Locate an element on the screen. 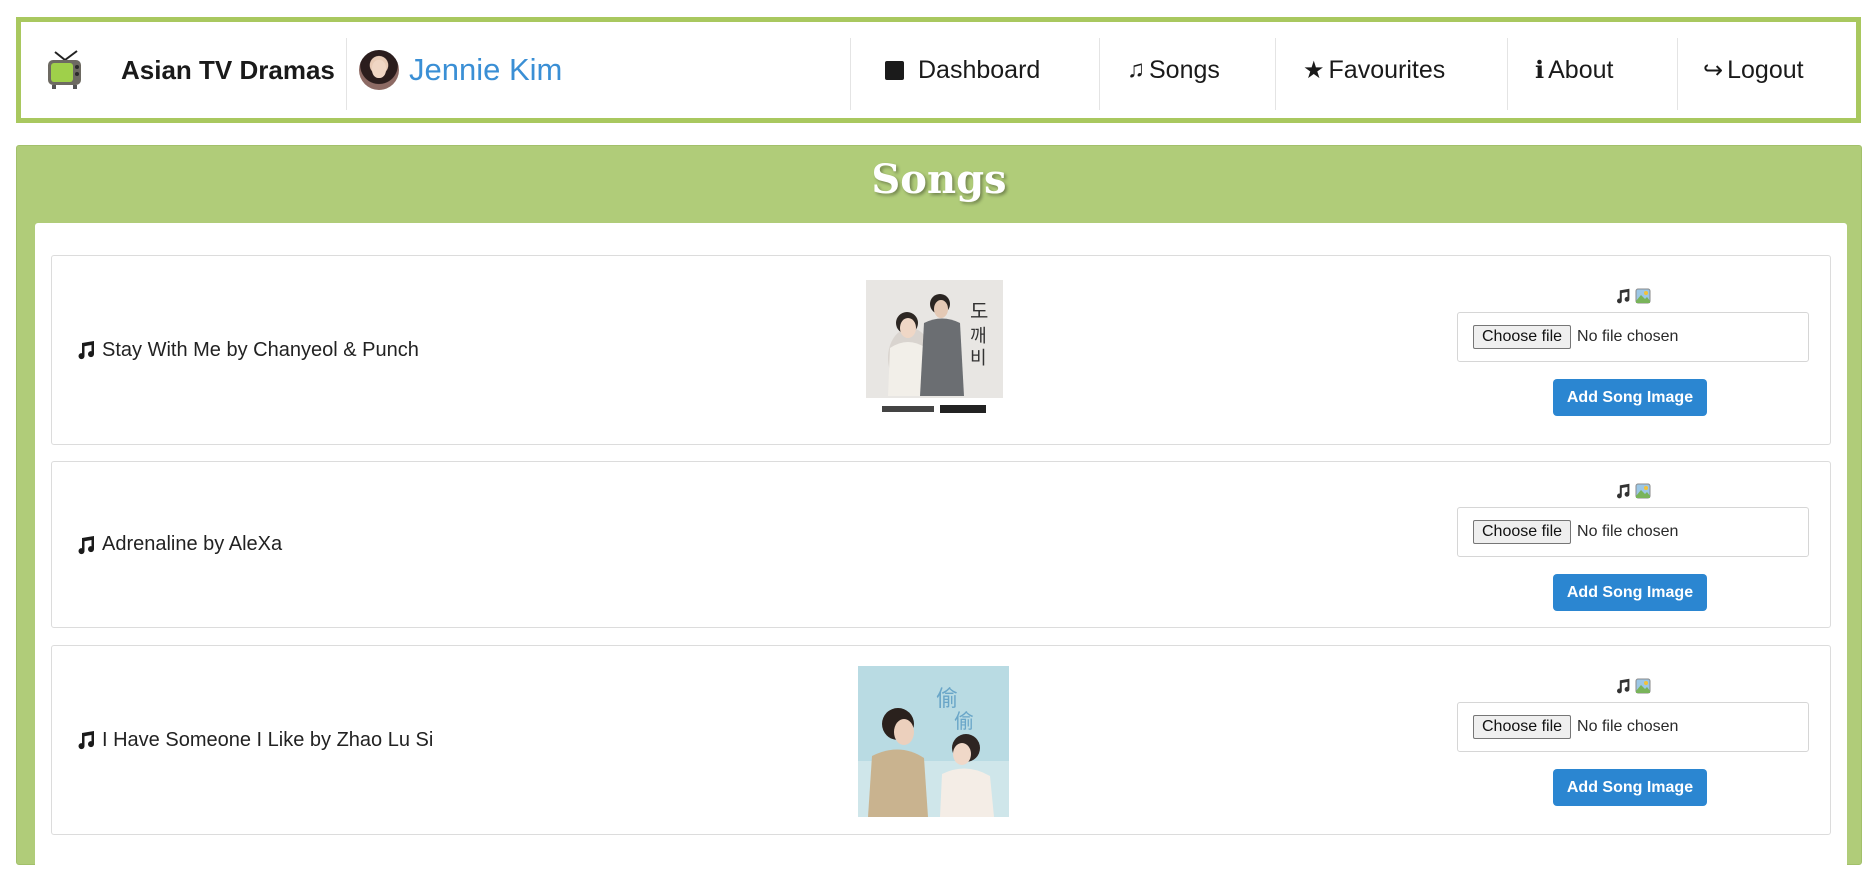 The image size is (1873, 873). song-cover-image: 偷 偷 is located at coordinates (933, 741).